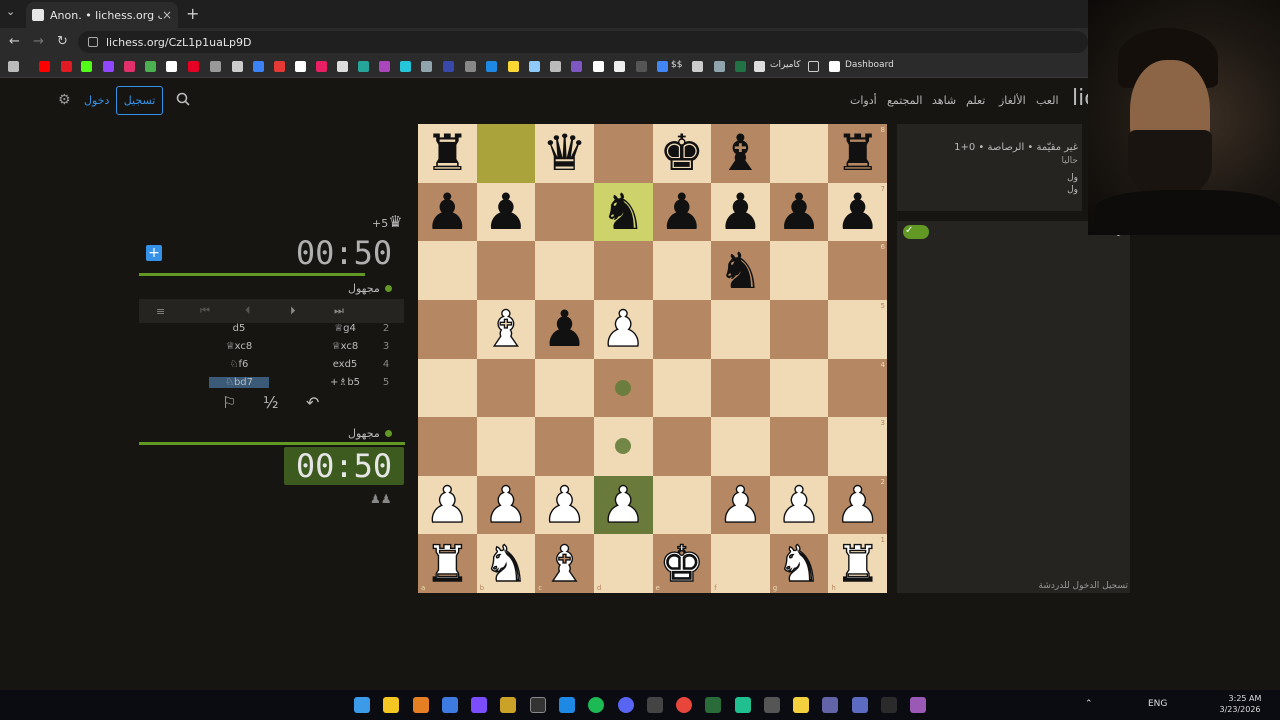 The image size is (1280, 720). I want to click on square-e6, so click(682, 270).